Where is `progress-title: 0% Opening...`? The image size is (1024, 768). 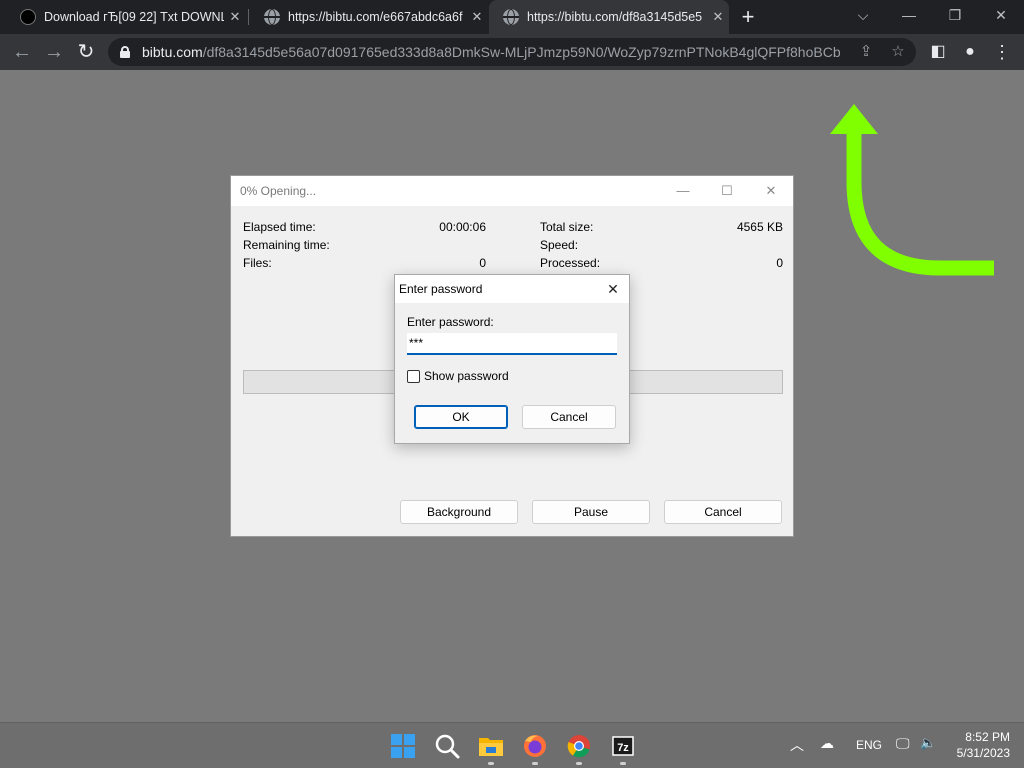
progress-title: 0% Opening... is located at coordinates (278, 191).